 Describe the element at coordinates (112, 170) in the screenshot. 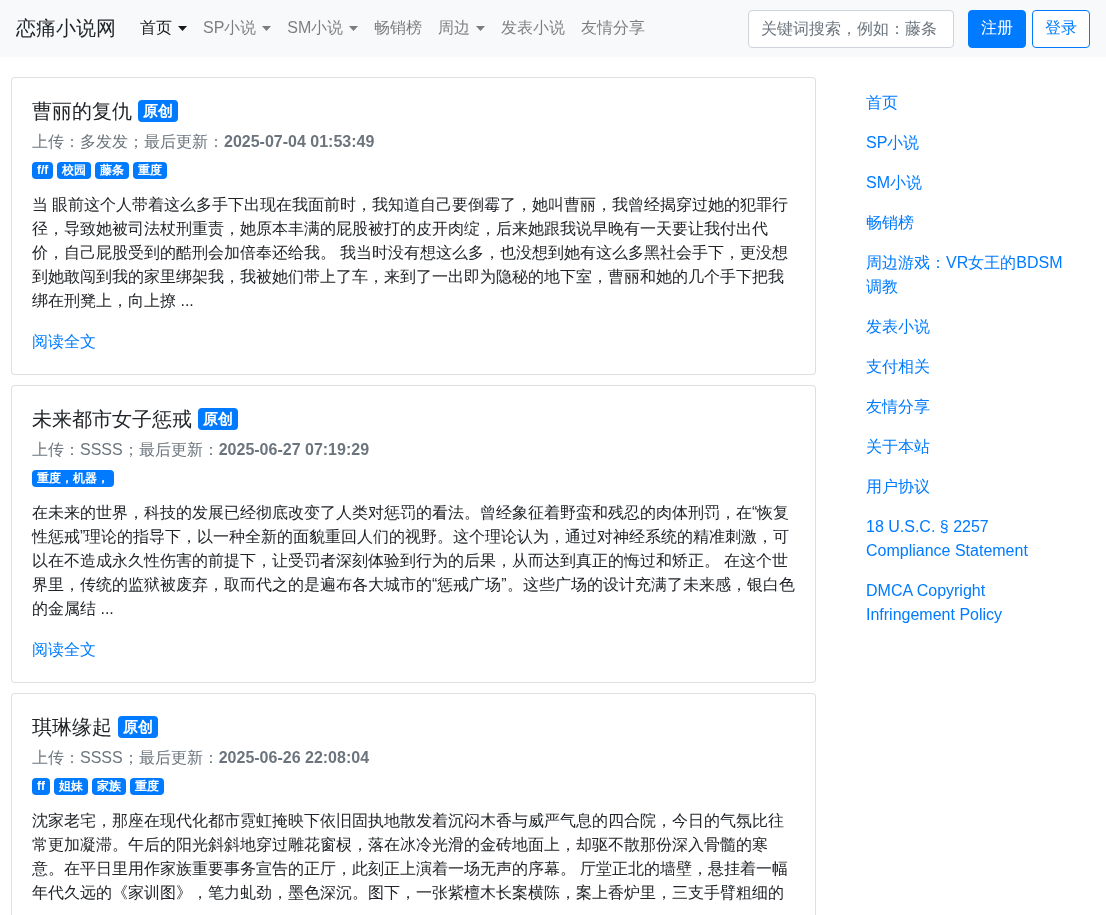

I see `tag-label: 藤条` at that location.